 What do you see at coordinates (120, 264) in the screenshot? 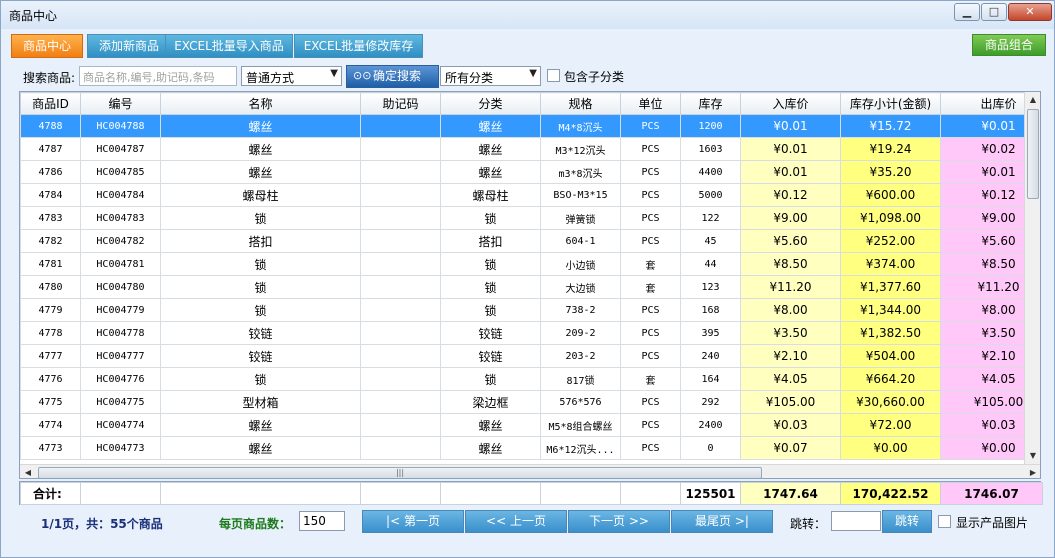
I see `cell-code: HC004781` at bounding box center [120, 264].